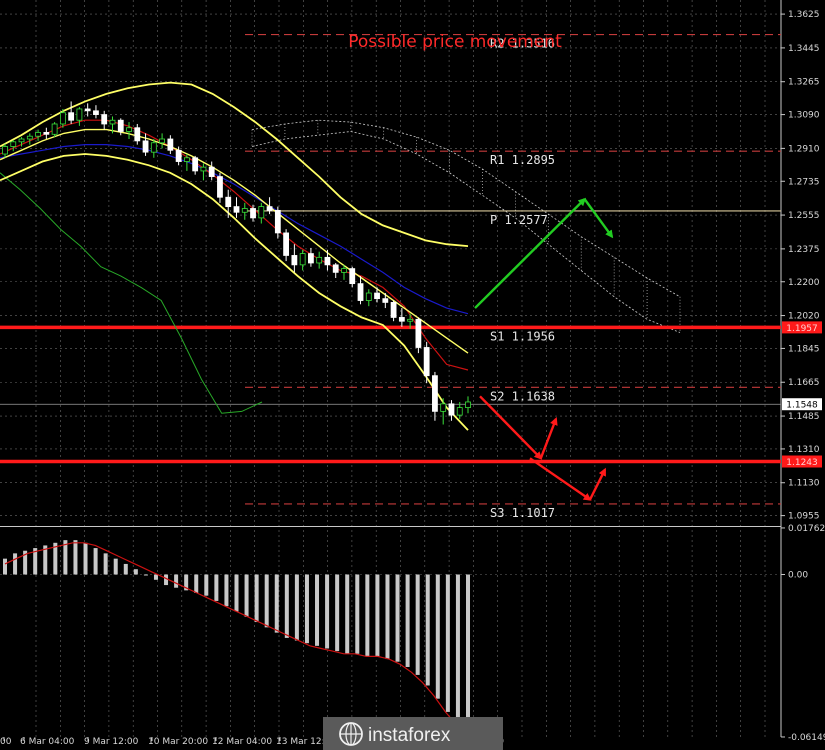  What do you see at coordinates (6, 742) in the screenshot?
I see `time-tick-label: 00` at bounding box center [6, 742].